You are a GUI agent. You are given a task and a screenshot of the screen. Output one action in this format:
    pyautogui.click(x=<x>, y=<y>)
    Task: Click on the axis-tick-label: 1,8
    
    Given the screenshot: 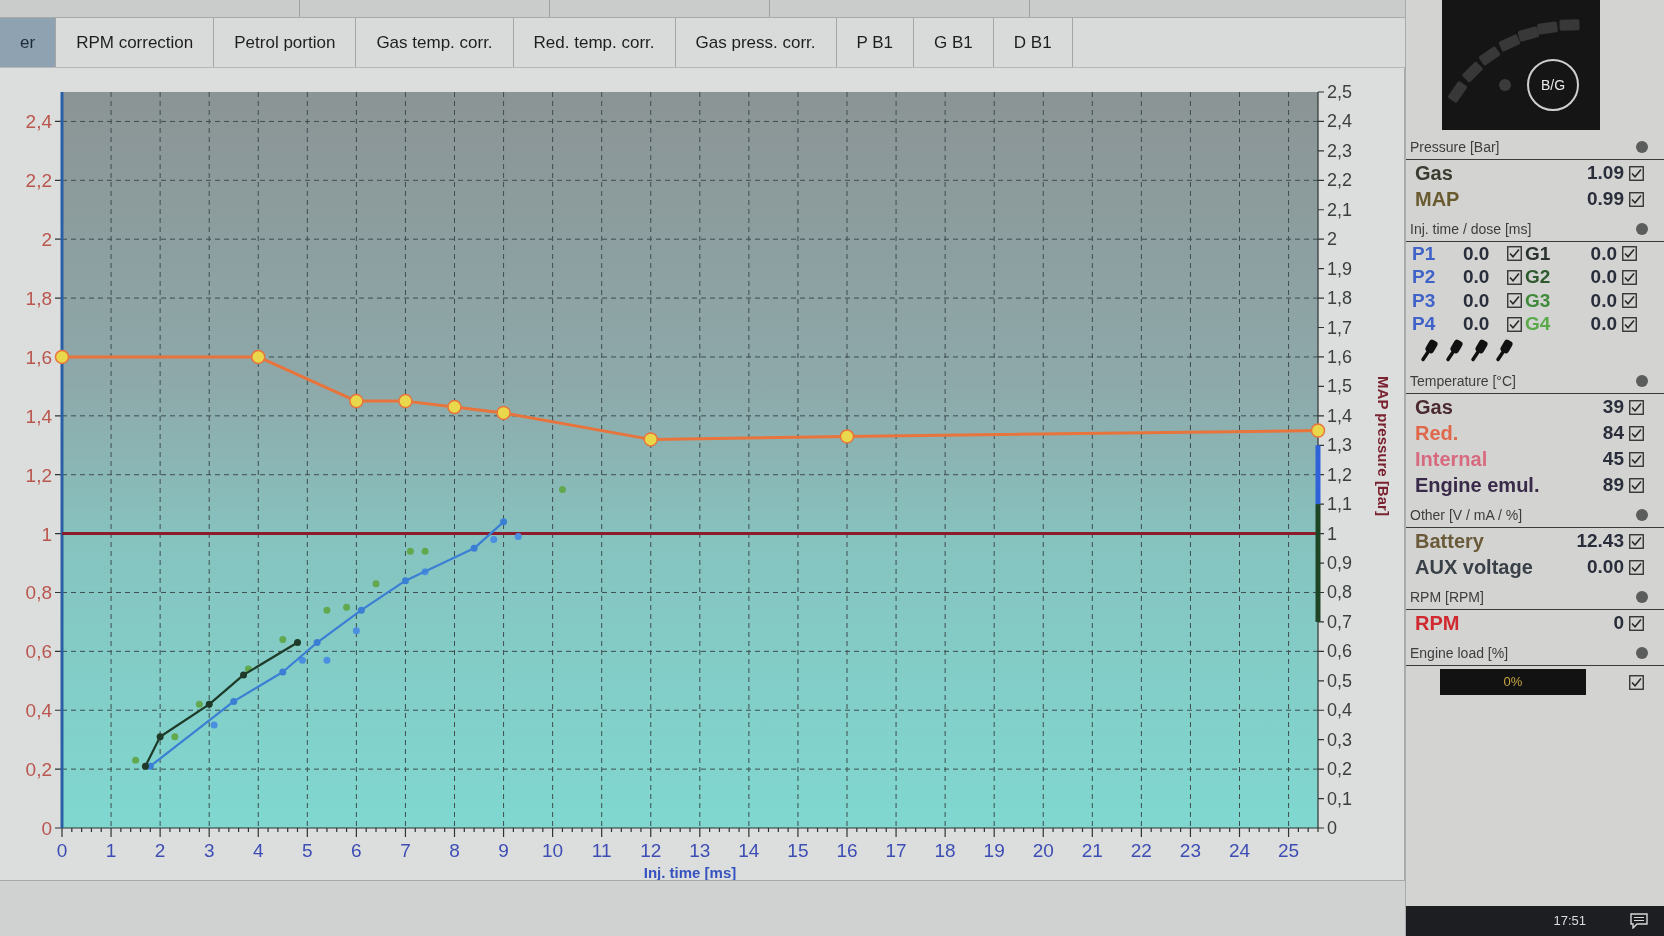 What is the action you would take?
    pyautogui.click(x=38, y=299)
    